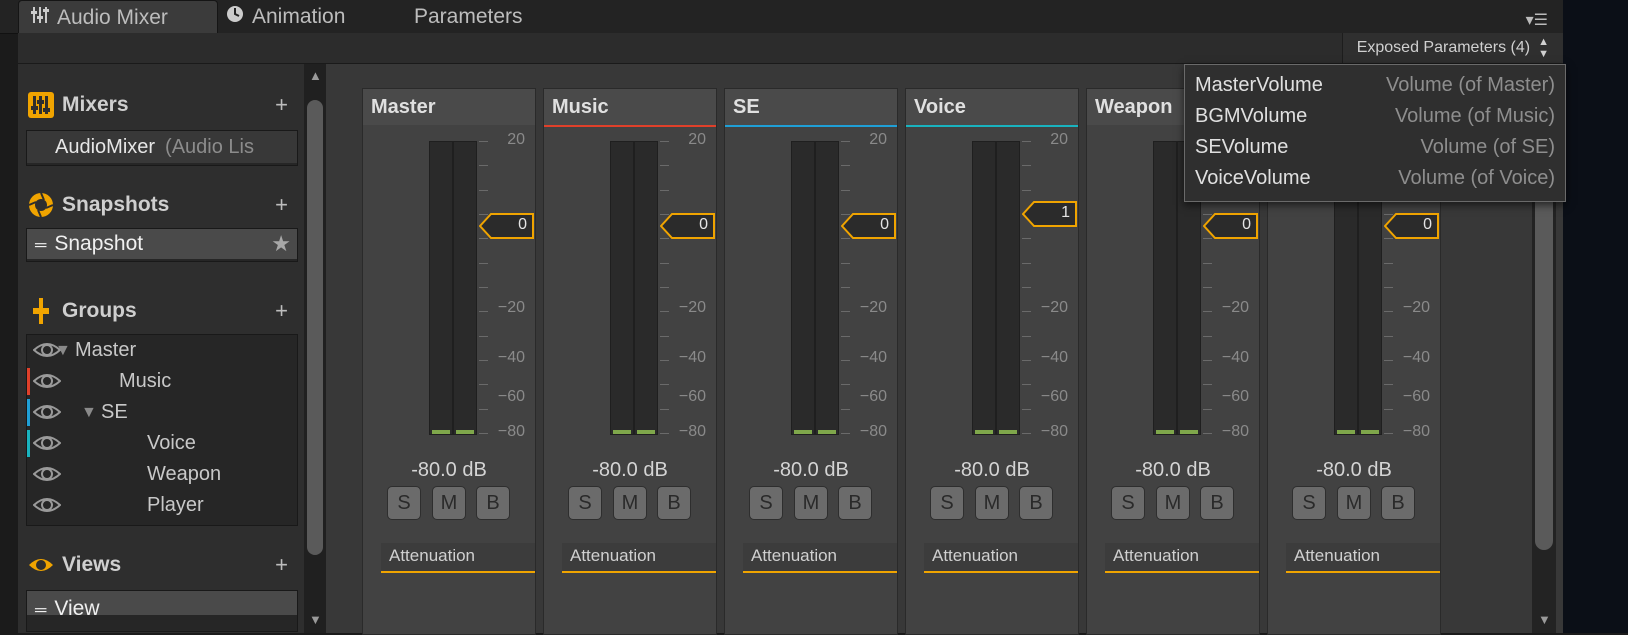  Describe the element at coordinates (1054, 357) in the screenshot. I see `meter-scale-label: −40` at that location.